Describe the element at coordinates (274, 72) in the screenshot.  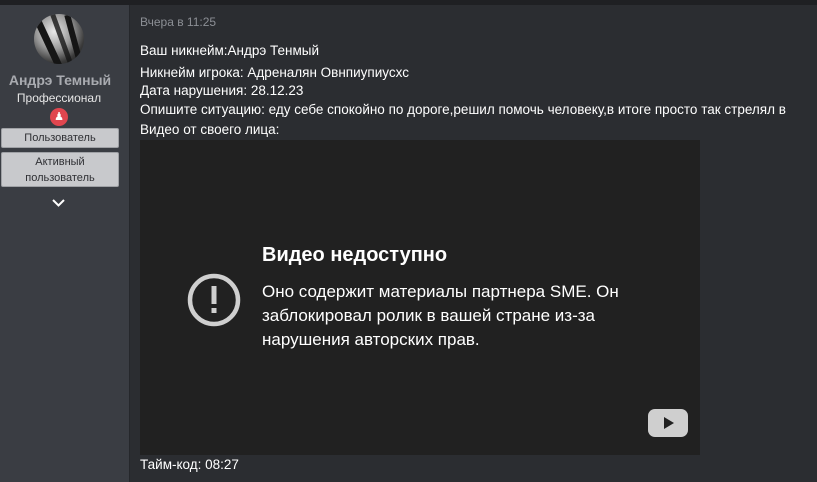
I see `post-line-player-nickname: Никнейм игрока: Адреналян Овнпиупиусхс` at that location.